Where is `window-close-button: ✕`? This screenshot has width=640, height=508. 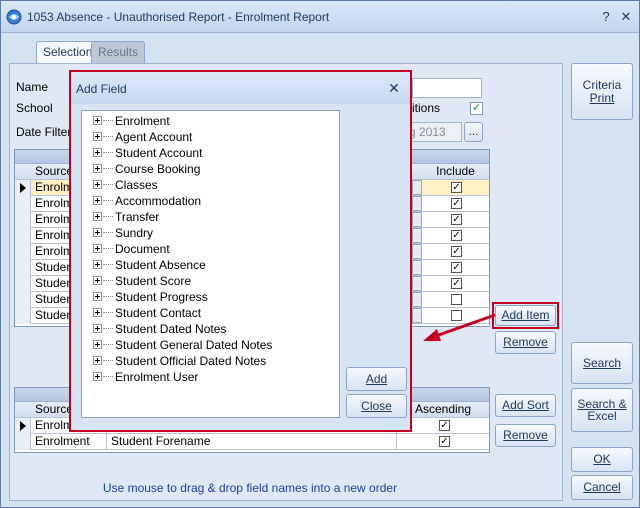 window-close-button: ✕ is located at coordinates (626, 17).